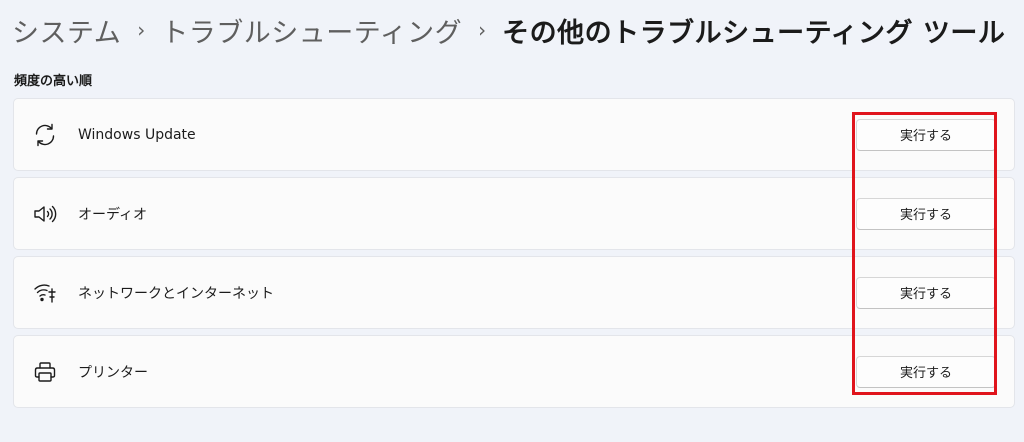  I want to click on troubleshooter-label: Windows Update, so click(137, 134).